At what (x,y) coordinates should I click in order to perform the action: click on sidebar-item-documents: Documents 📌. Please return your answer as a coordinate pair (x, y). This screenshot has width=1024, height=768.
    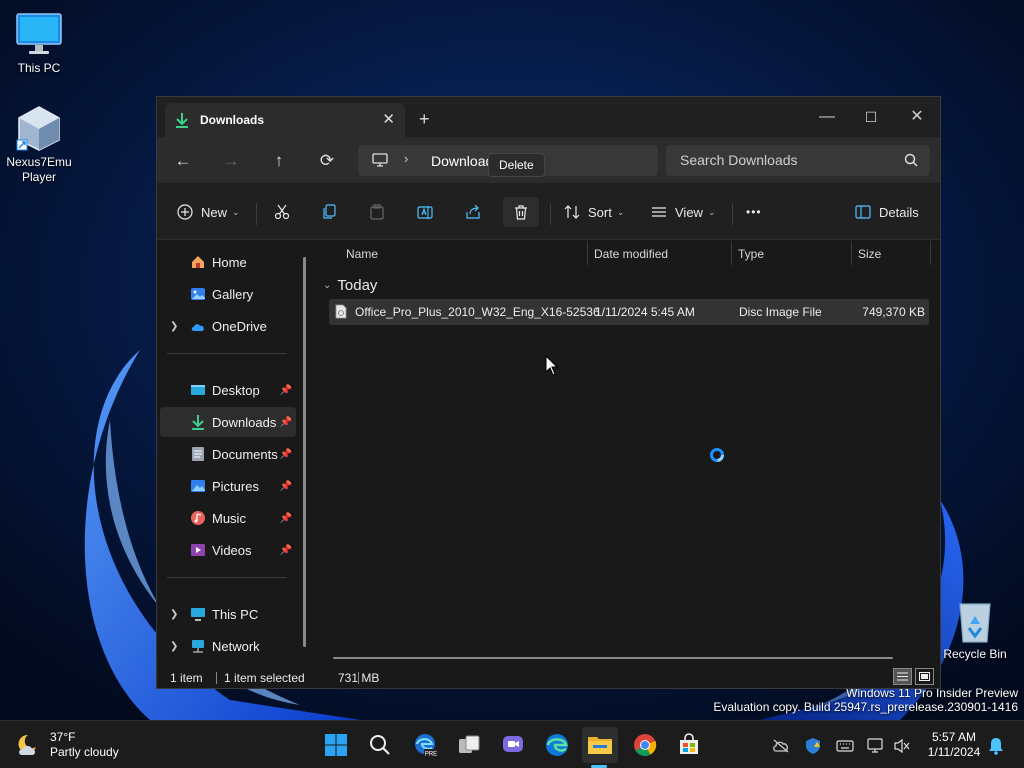
    Looking at the image, I should click on (228, 454).